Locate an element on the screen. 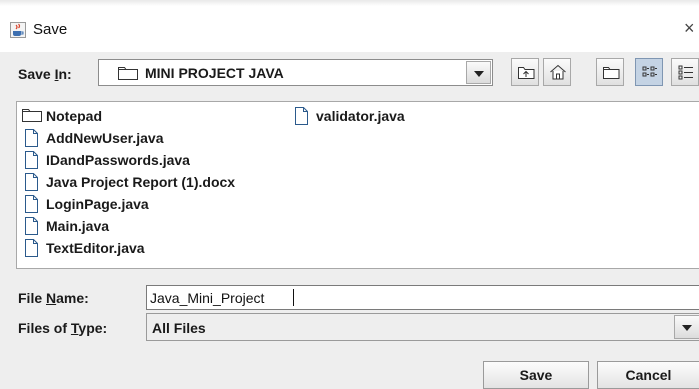  up-one-level-button is located at coordinates (525, 72).